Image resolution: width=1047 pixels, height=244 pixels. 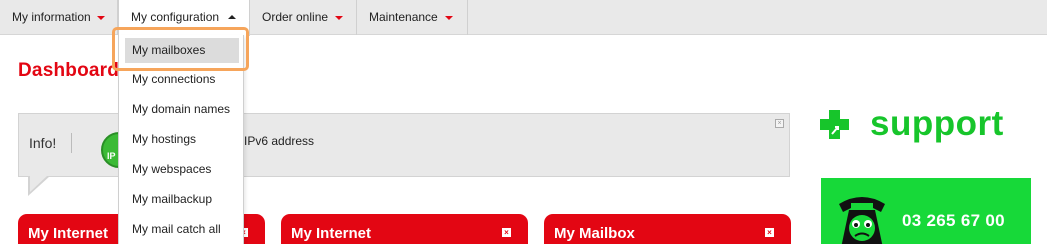 I want to click on menu-item-my-hostings: My hostings, so click(x=181, y=139).